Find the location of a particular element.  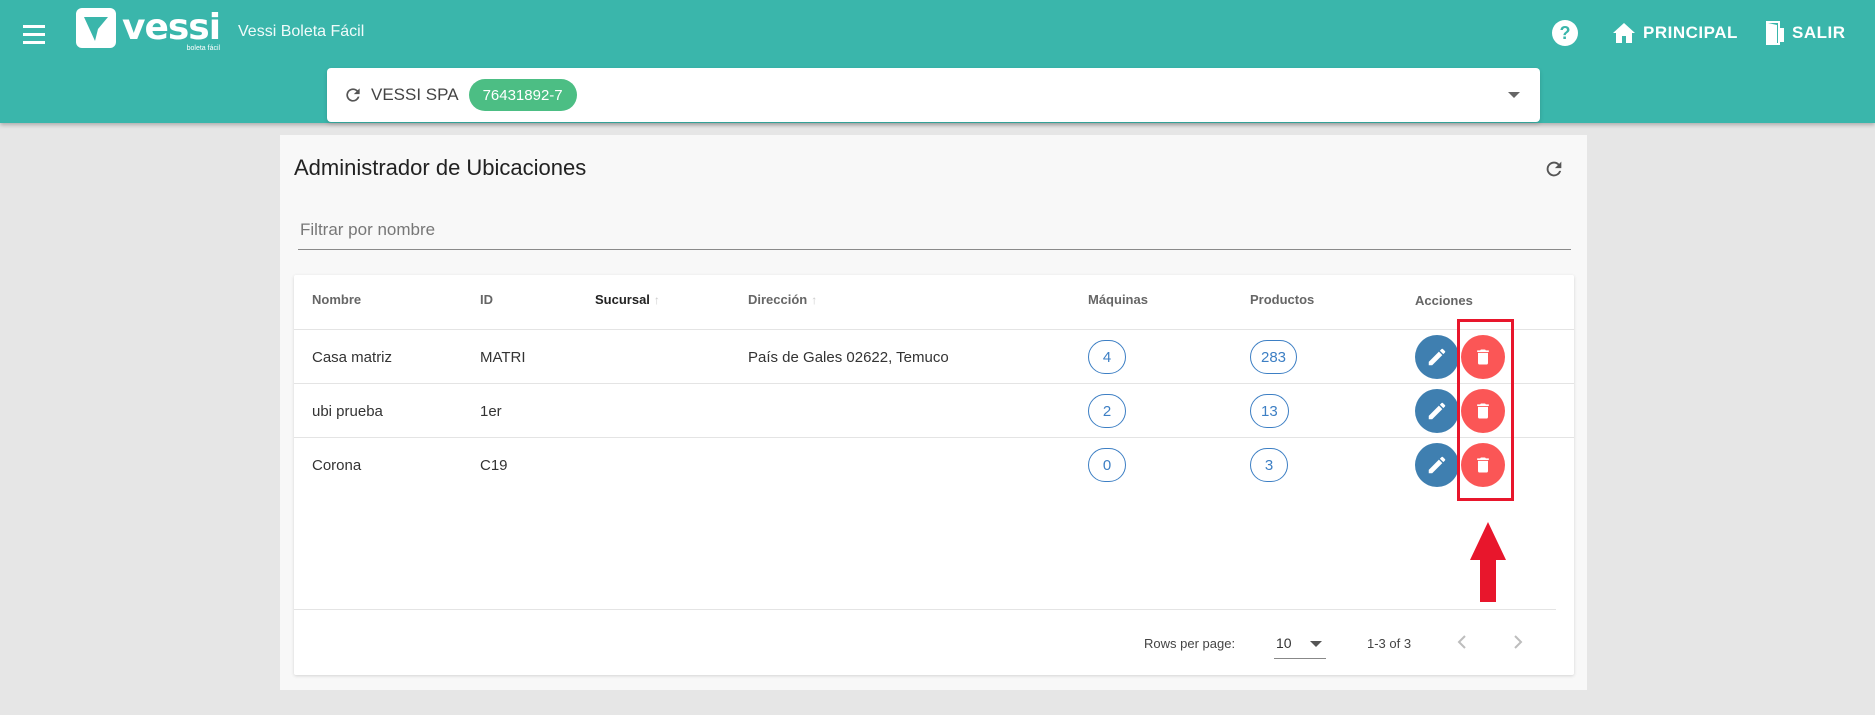

help-icon: ? is located at coordinates (1565, 33).